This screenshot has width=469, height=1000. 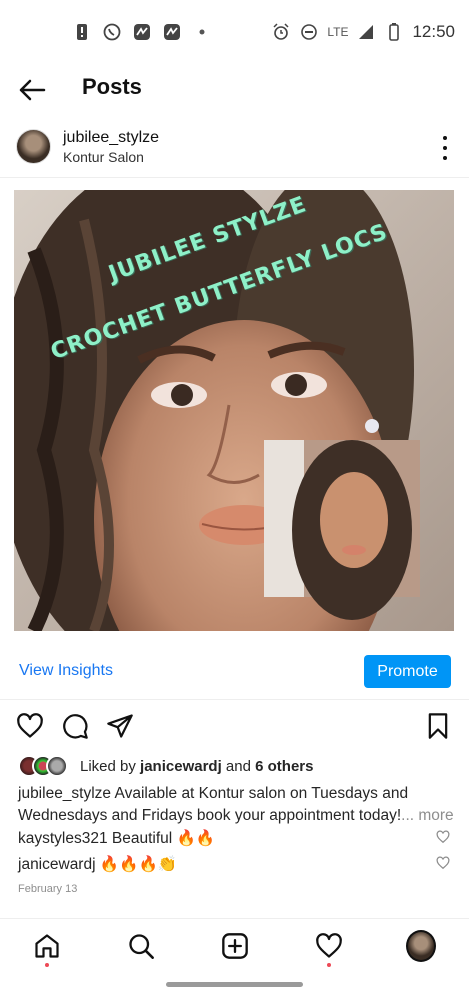 I want to click on likes-others: 6 others, so click(x=284, y=766).